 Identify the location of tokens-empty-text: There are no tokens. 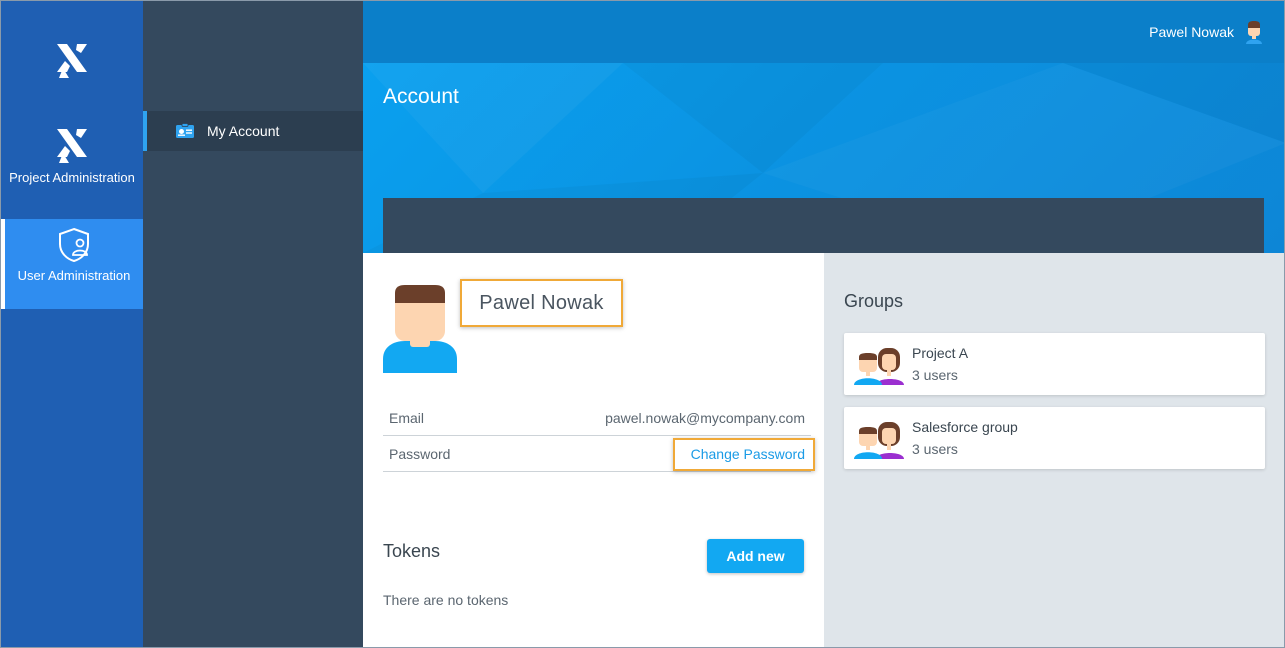
(446, 600).